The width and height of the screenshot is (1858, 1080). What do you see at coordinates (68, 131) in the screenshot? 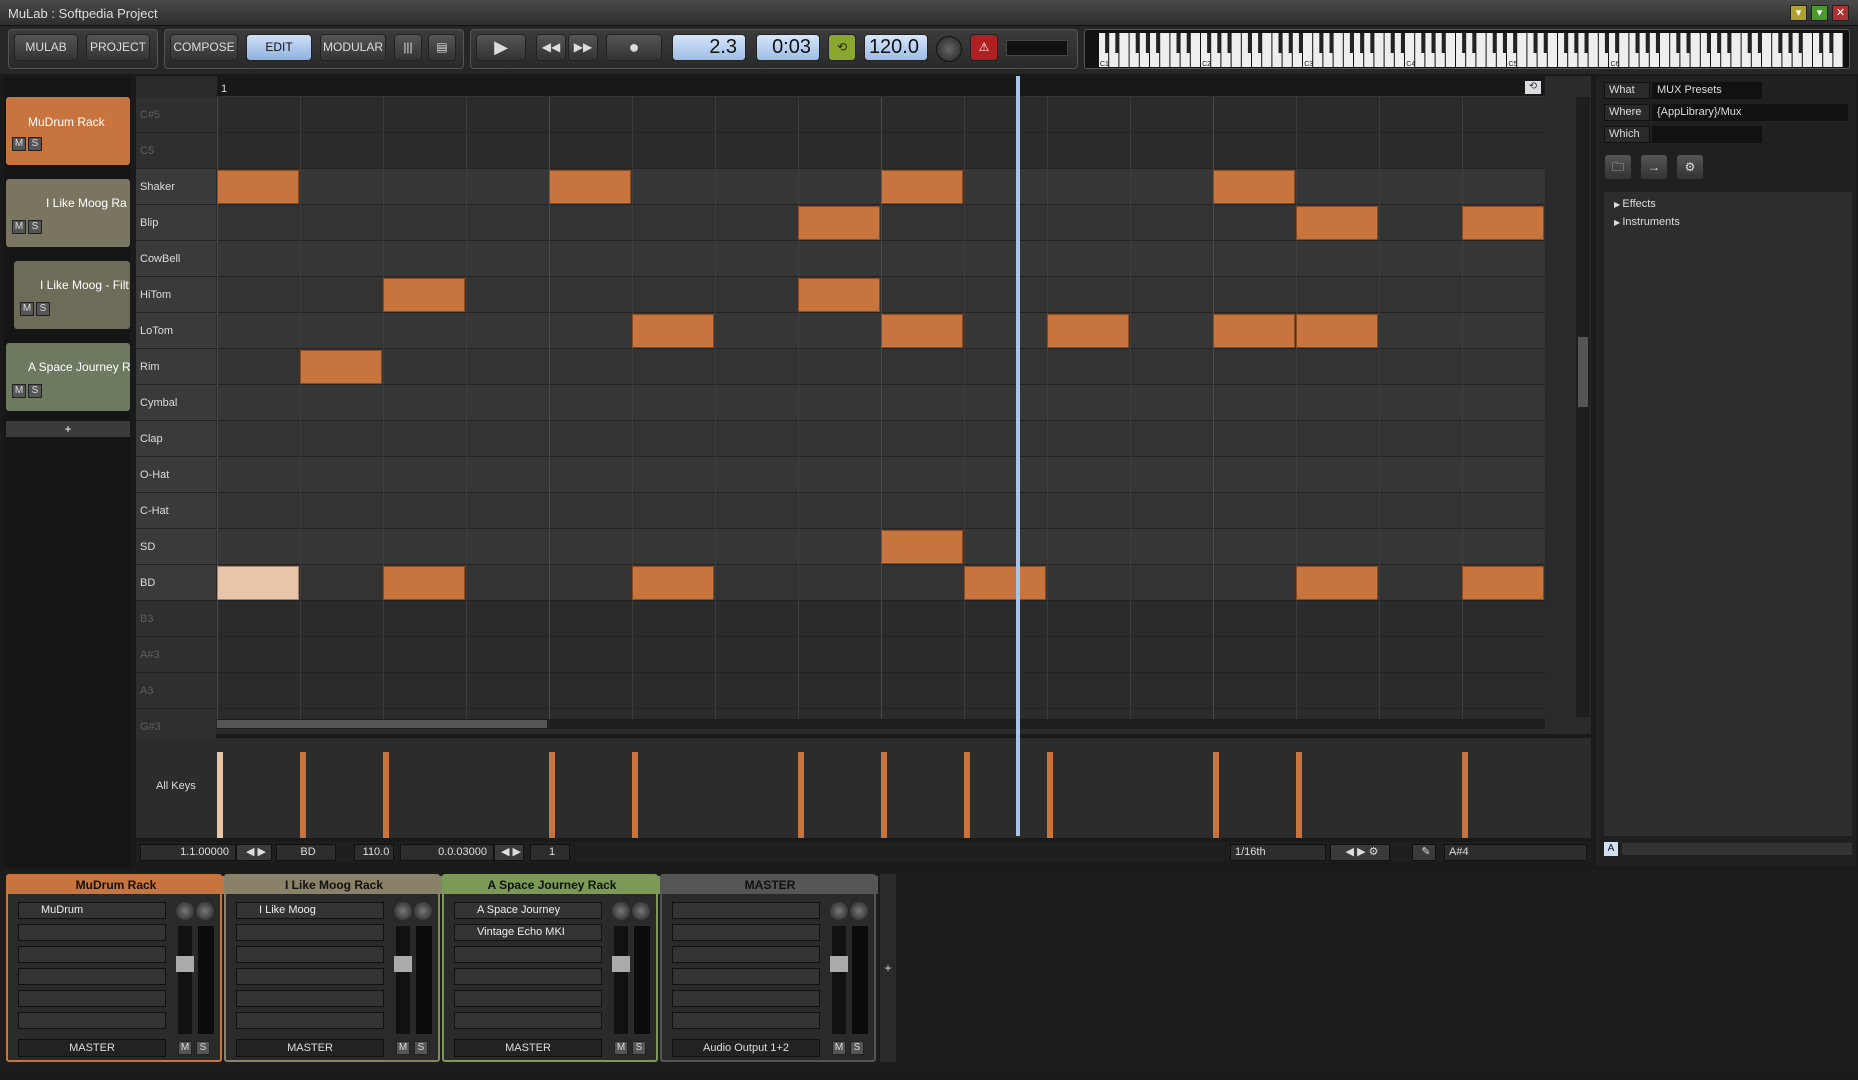
I see `track-mudrum: MuDrum Rack MS` at bounding box center [68, 131].